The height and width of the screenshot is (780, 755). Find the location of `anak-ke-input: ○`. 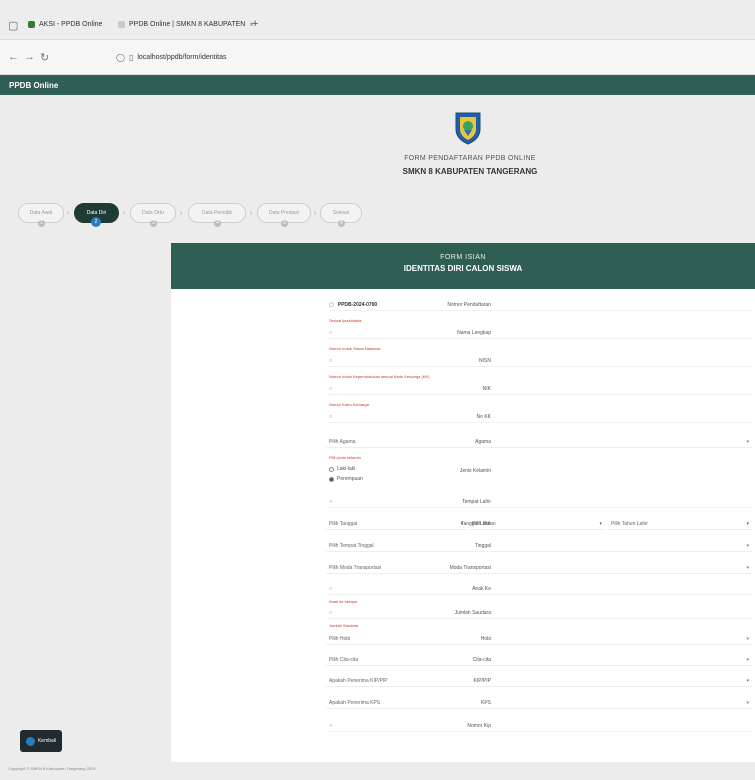

anak-ke-input: ○ is located at coordinates (539, 589).